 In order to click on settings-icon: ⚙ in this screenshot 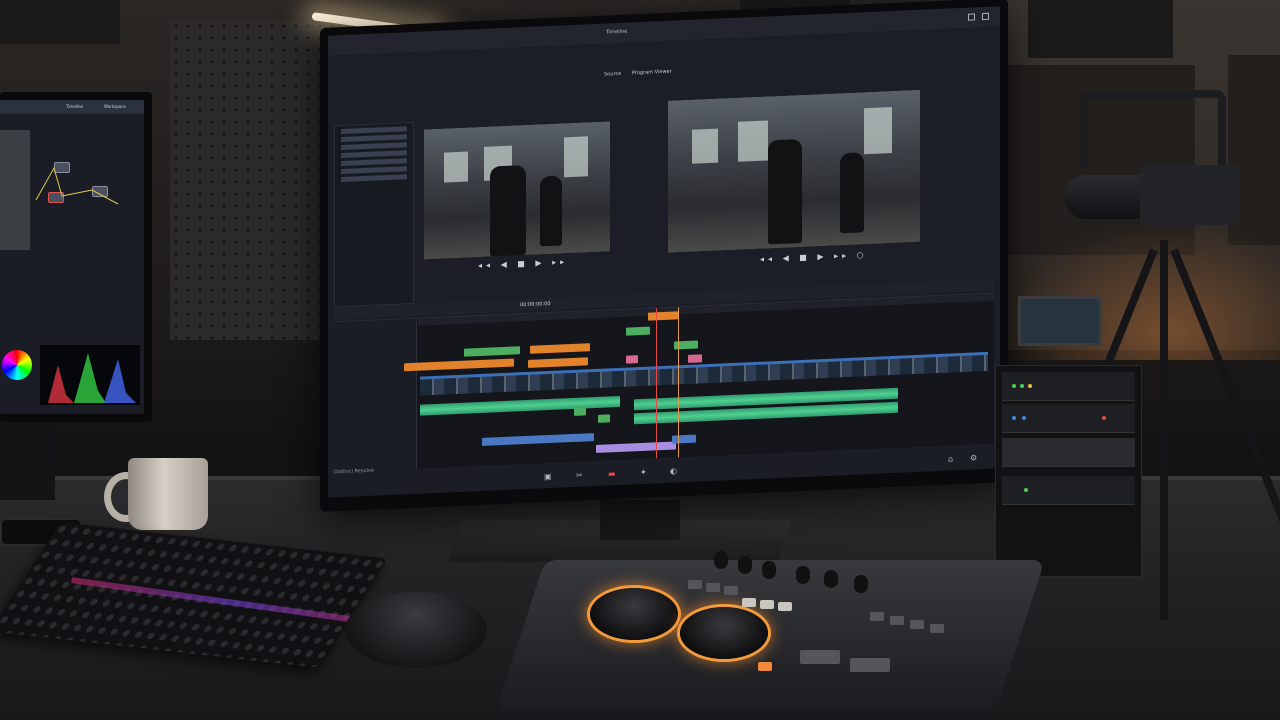, I will do `click(973, 457)`.